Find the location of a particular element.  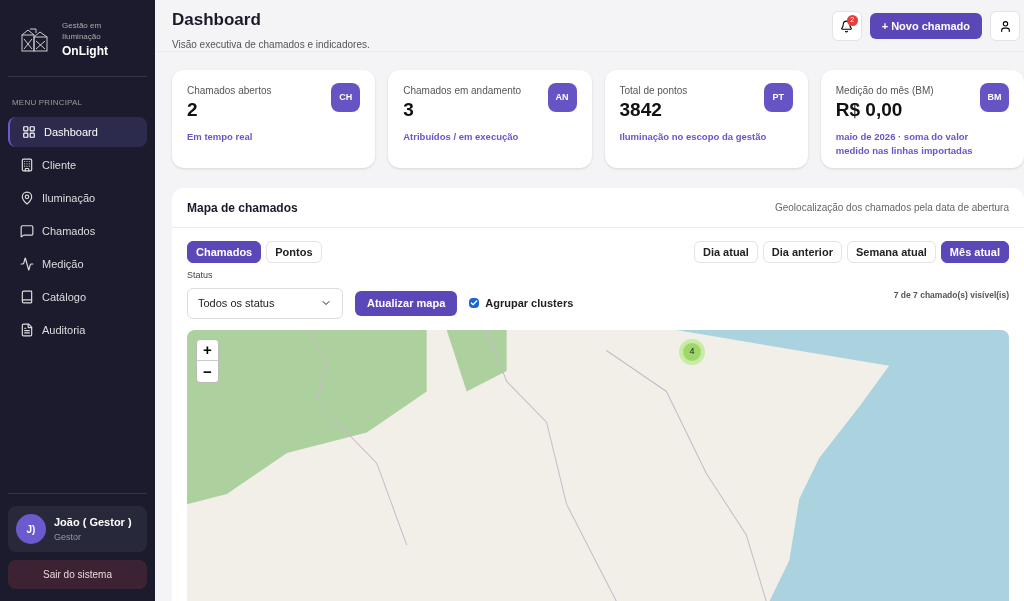

logout-button: Sair do sistema is located at coordinates (77, 574).